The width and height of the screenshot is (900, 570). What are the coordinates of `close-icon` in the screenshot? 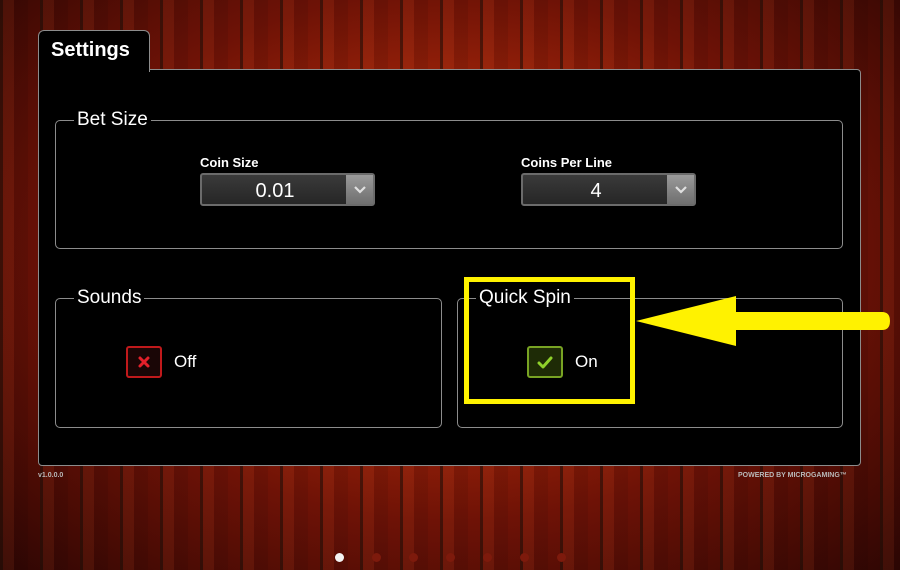 It's located at (144, 362).